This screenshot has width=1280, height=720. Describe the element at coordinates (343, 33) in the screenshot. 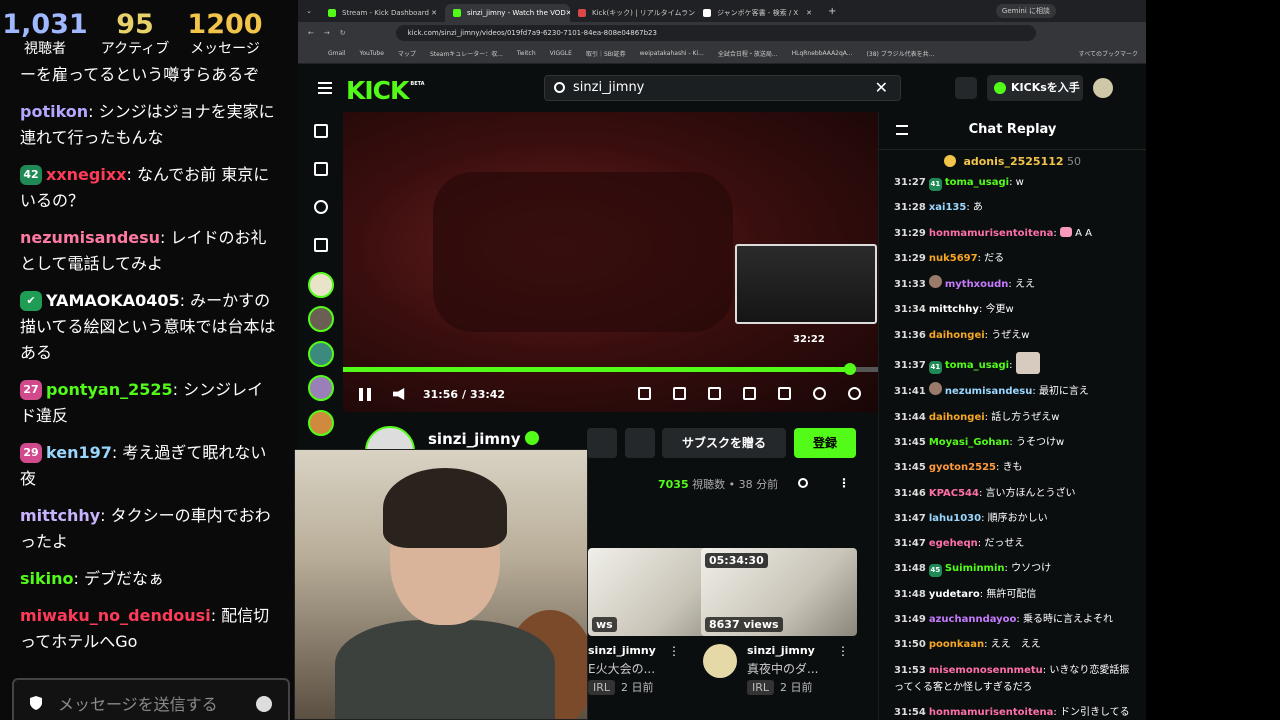

I see `reload-icon: ↻` at that location.